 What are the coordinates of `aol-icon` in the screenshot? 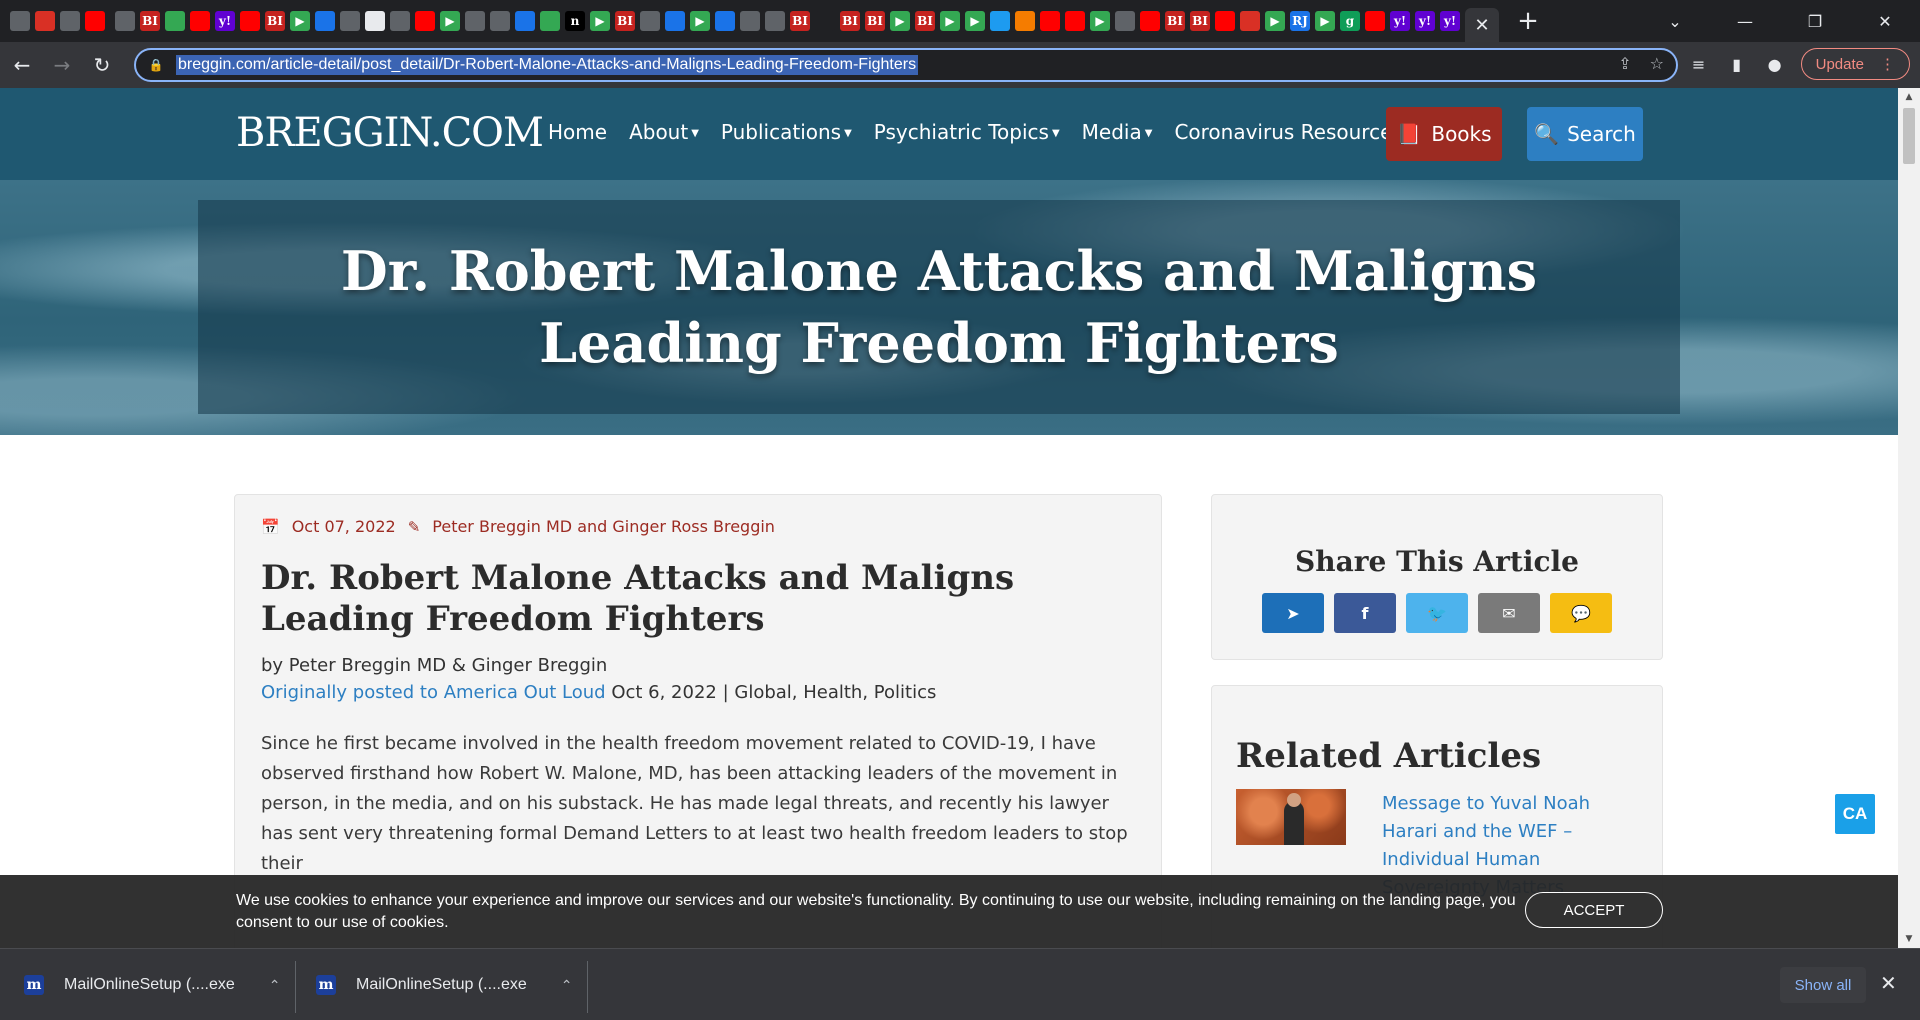 It's located at (825, 21).